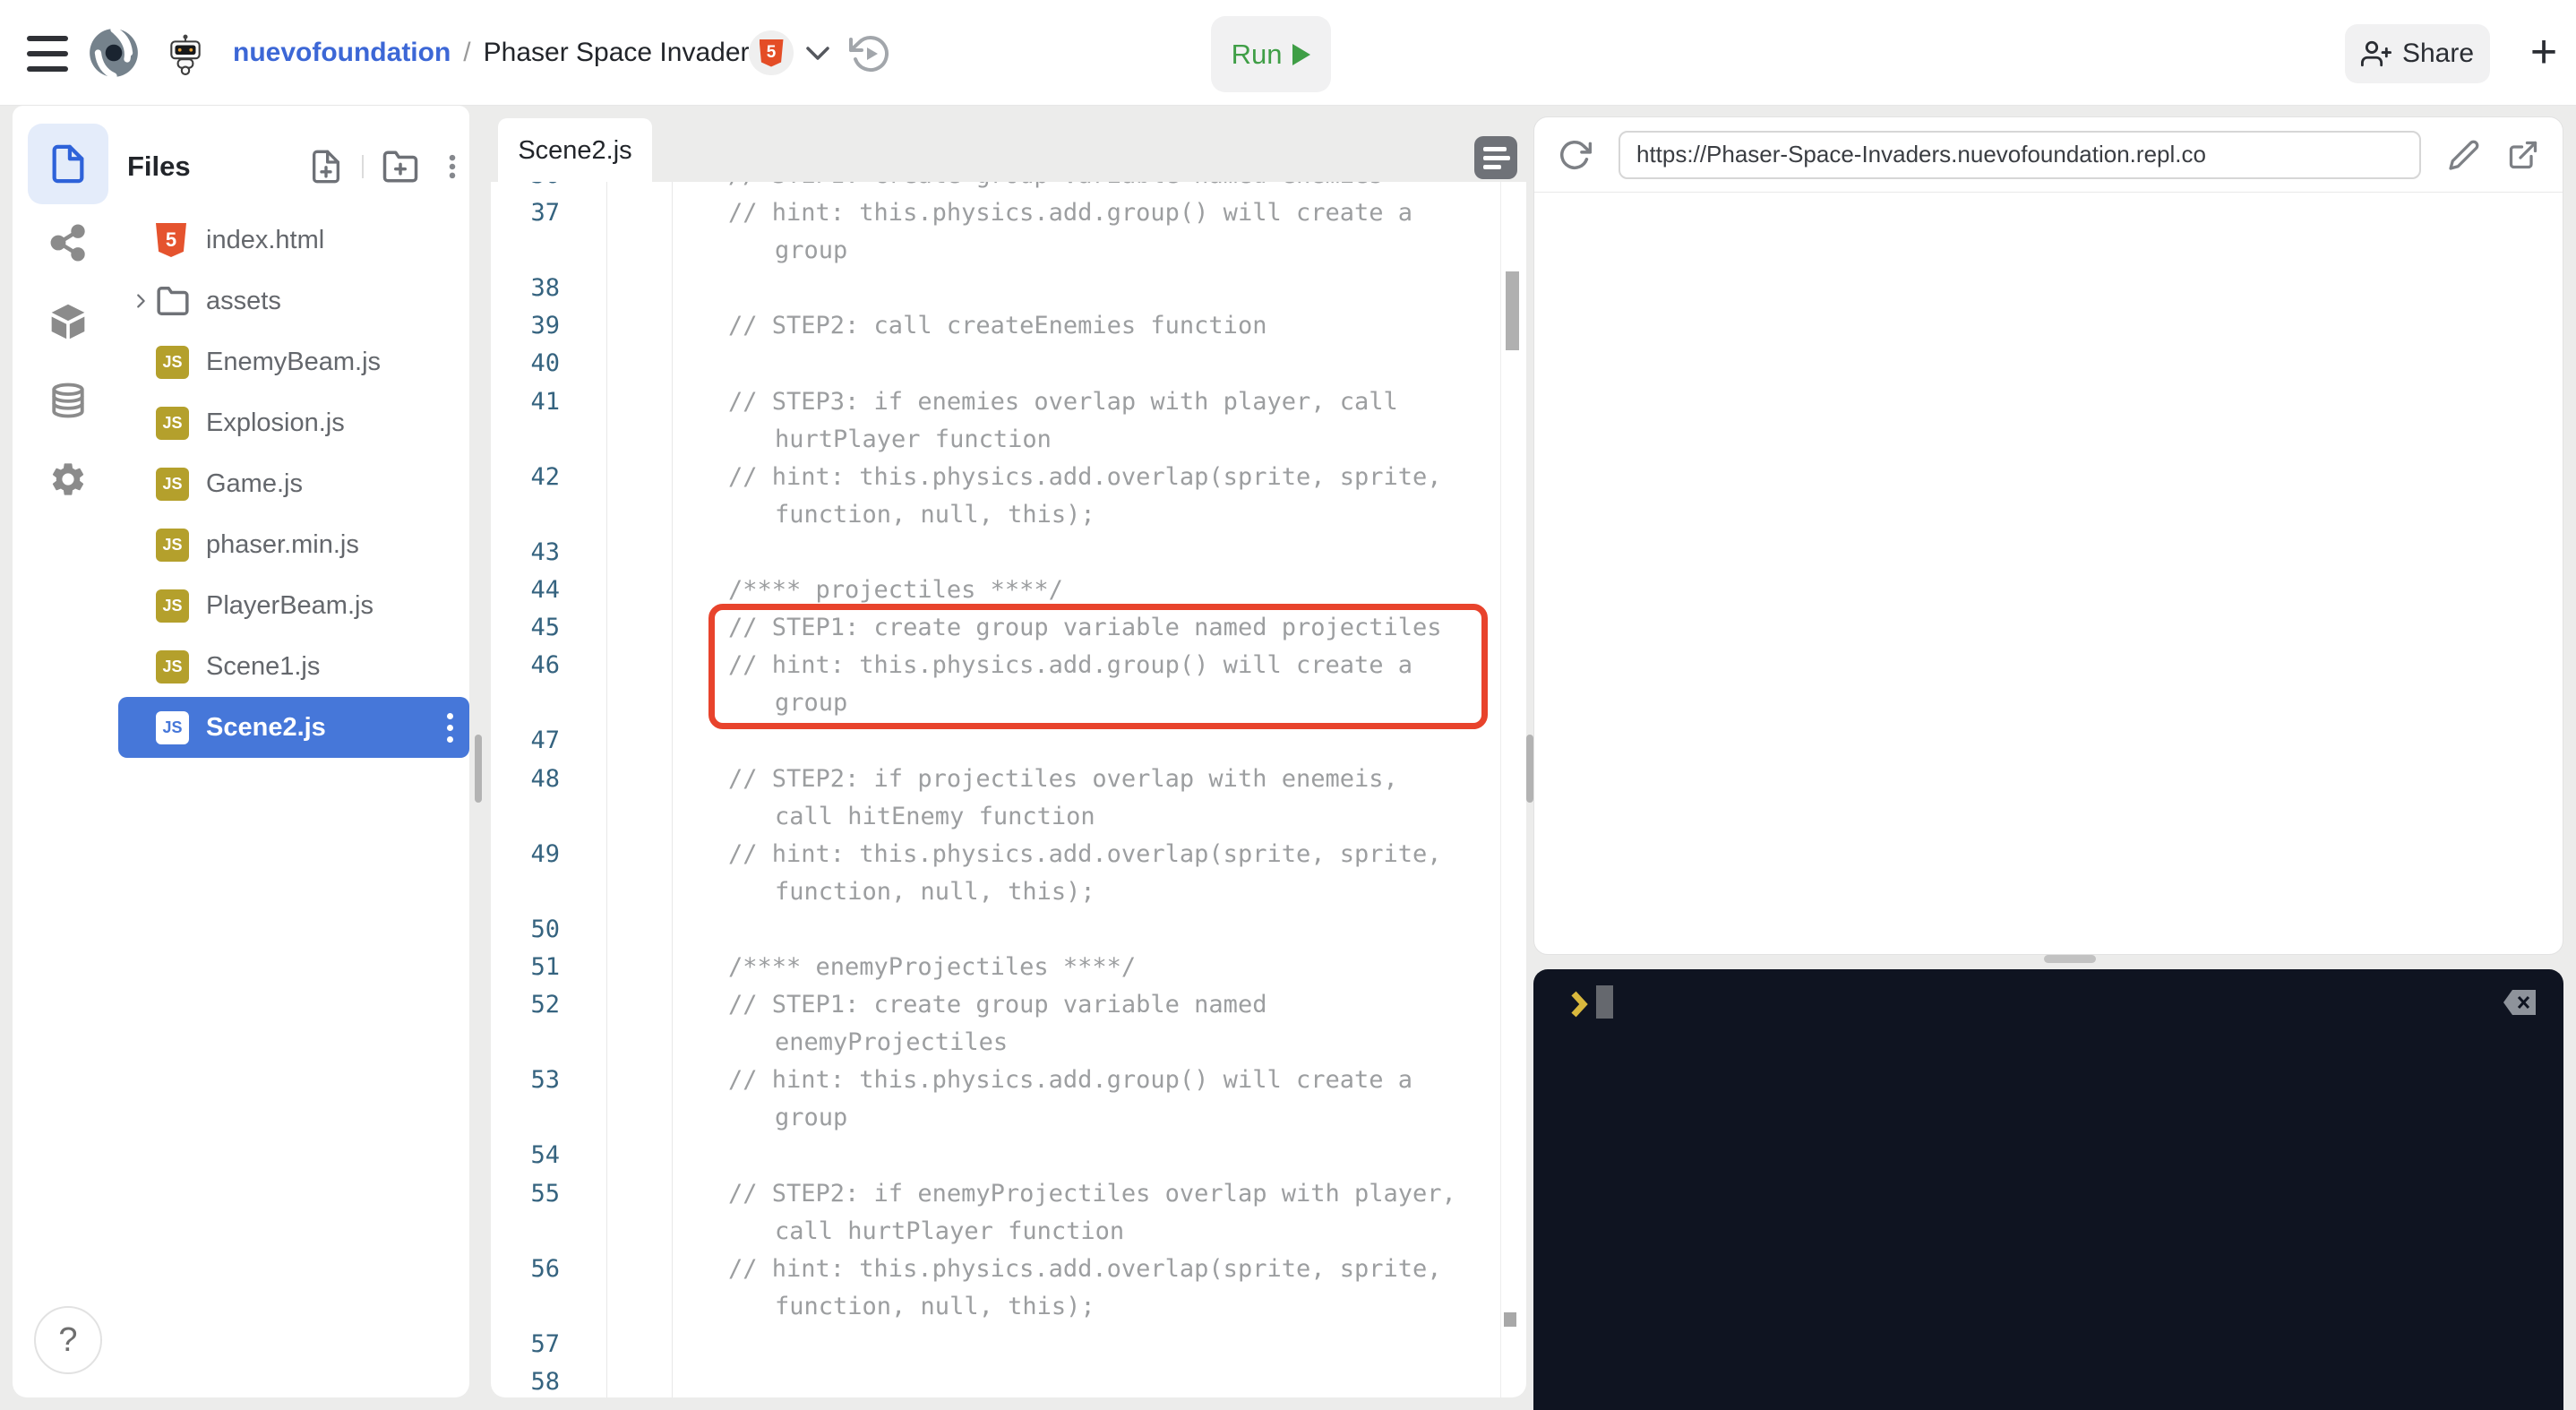 Image resolution: width=2576 pixels, height=1410 pixels. I want to click on line-number: 38, so click(545, 288).